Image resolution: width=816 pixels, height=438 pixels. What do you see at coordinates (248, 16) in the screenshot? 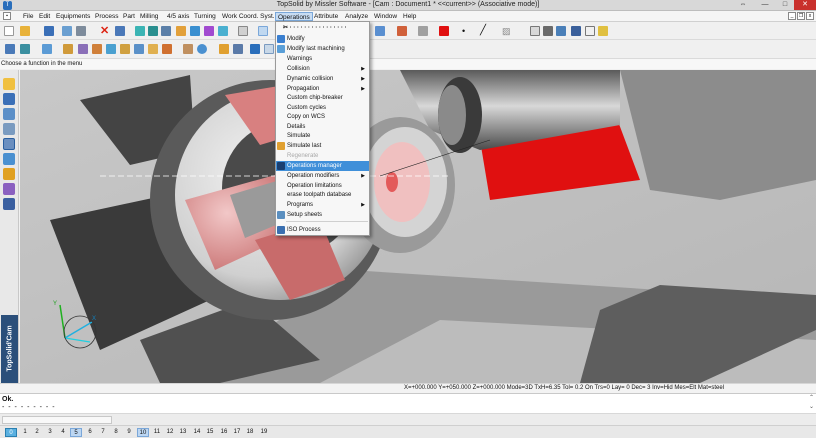
I see `menu-work-coord-syst: Work Coord. Syst.` at bounding box center [248, 16].